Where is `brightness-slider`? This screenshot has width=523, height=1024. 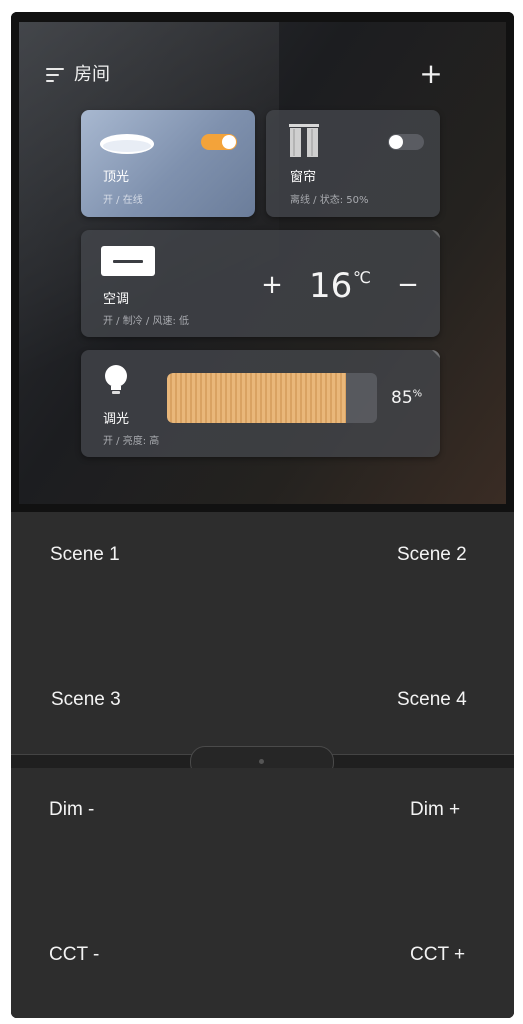
brightness-slider is located at coordinates (272, 398).